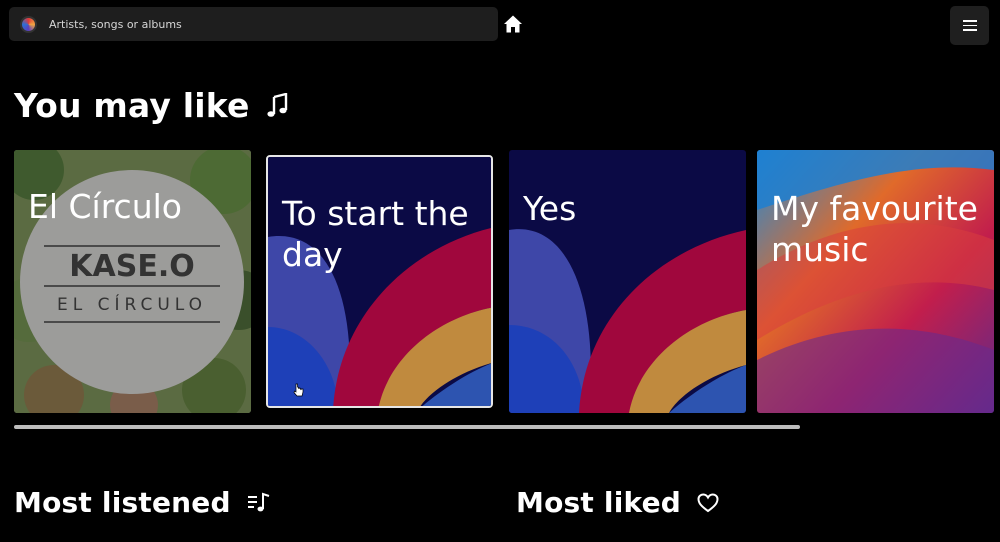 The height and width of the screenshot is (542, 1000). Describe the element at coordinates (131, 266) in the screenshot. I see `svg-text: KASE.O` at that location.